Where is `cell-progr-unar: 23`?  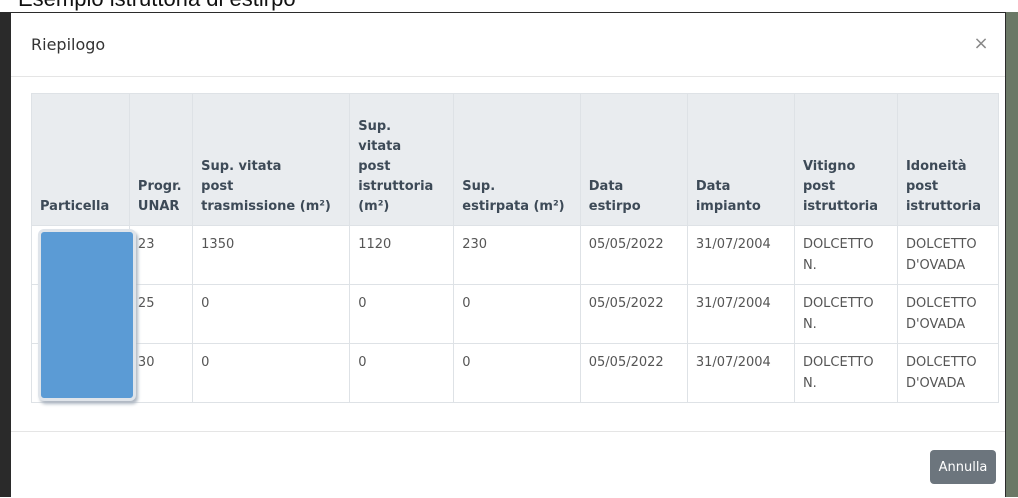 cell-progr-unar: 23 is located at coordinates (161, 255).